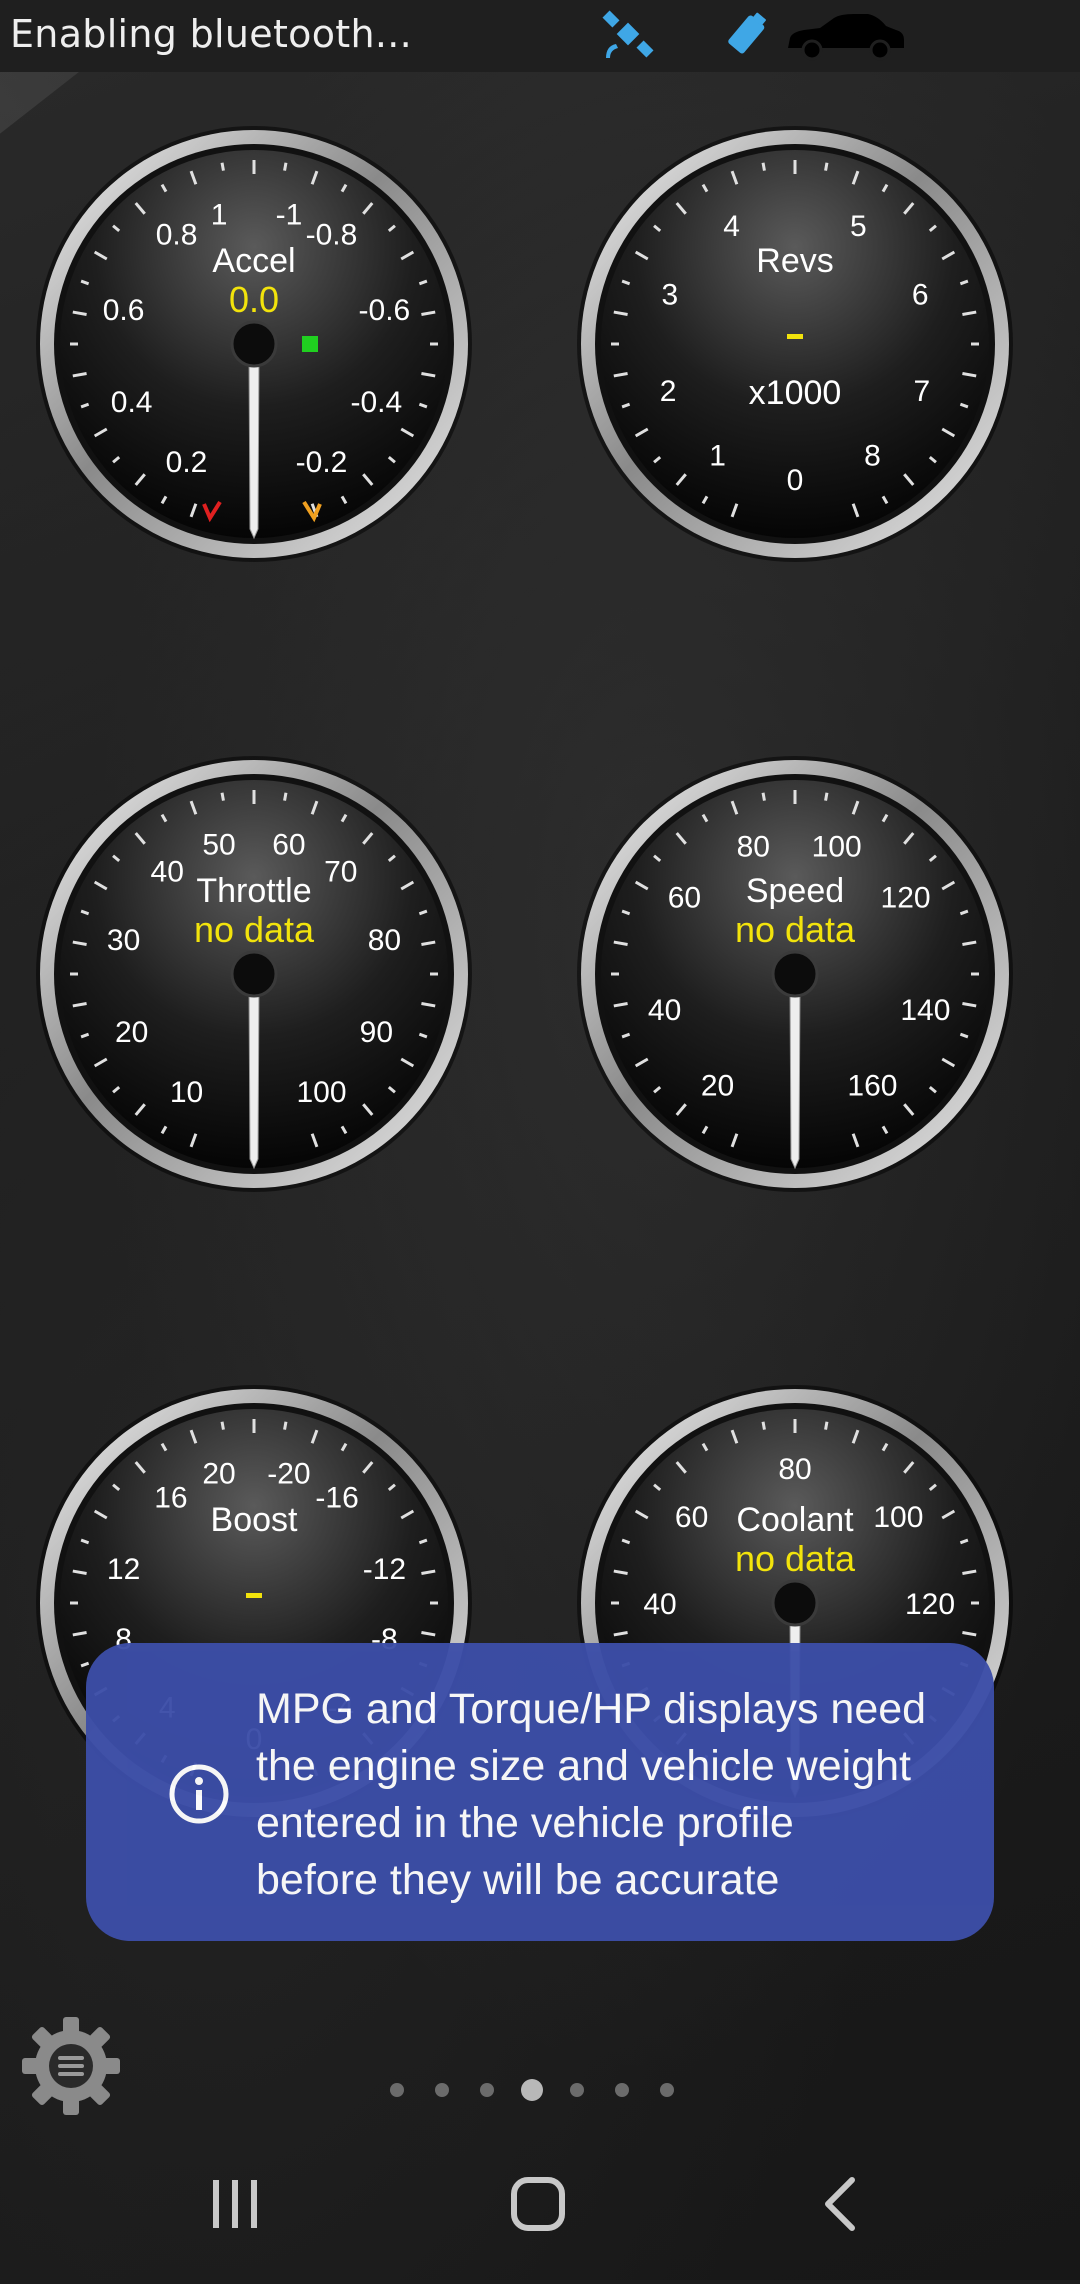 The image size is (1080, 2284). What do you see at coordinates (591, 1709) in the screenshot?
I see `toast-line: MPG and Torque/HP displays need` at bounding box center [591, 1709].